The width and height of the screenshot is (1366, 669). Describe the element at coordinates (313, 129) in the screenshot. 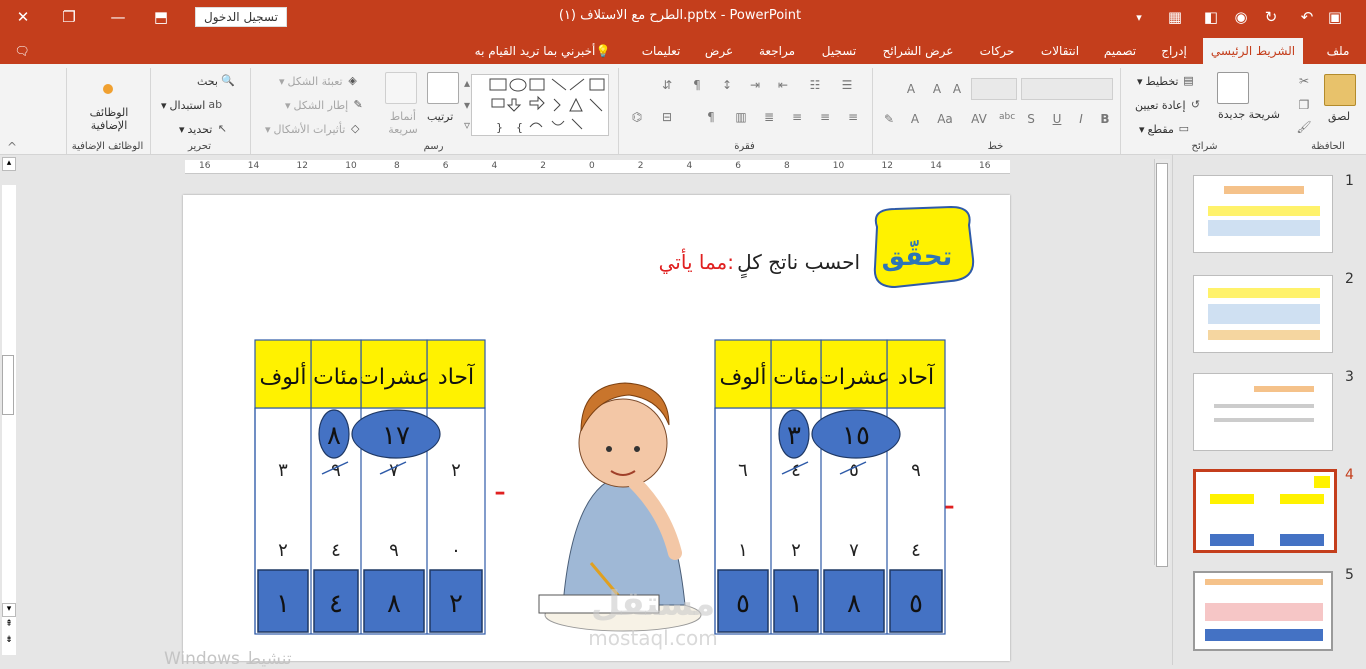

I see `shape-effects-button: ◇ تأثيرات الأشكال ▾` at that location.